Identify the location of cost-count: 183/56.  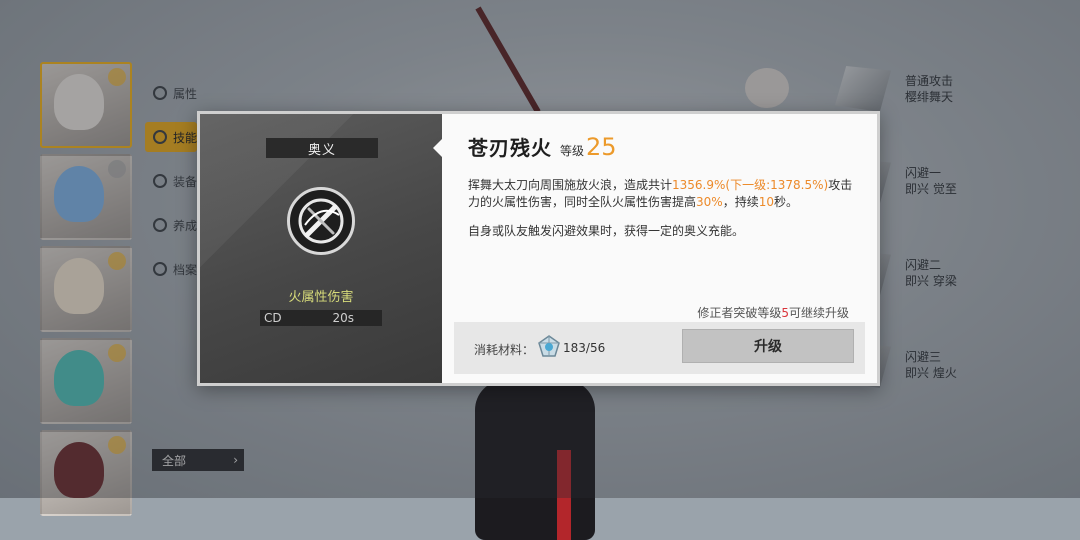
(584, 348).